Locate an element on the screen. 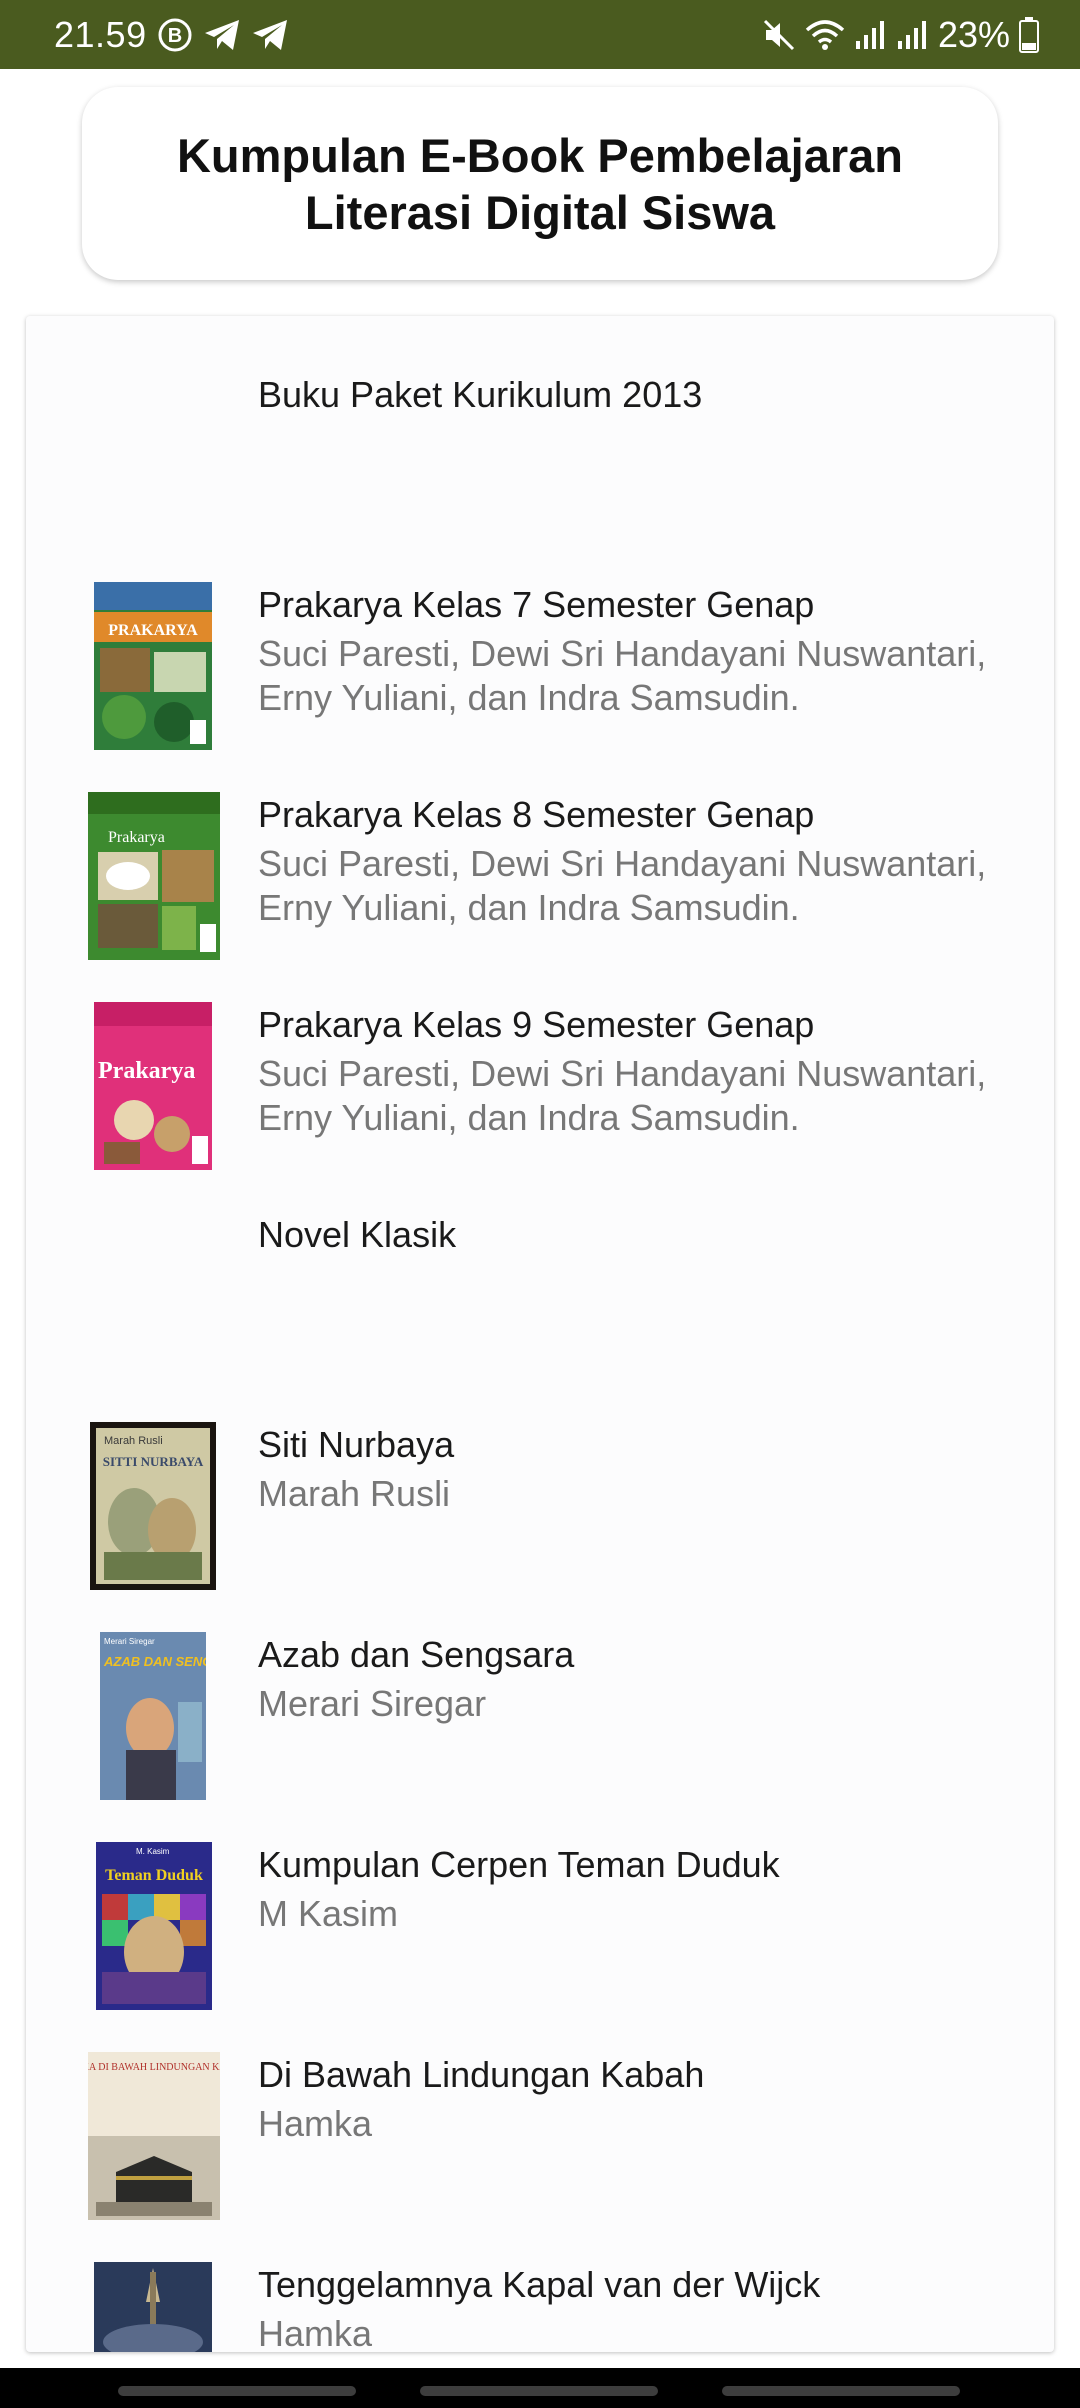 The width and height of the screenshot is (1080, 2408). item-title: Prakarya Kelas 7 Semester Genap is located at coordinates (536, 604).